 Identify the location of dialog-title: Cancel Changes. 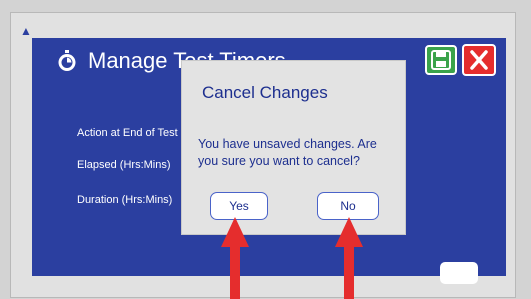
(265, 92).